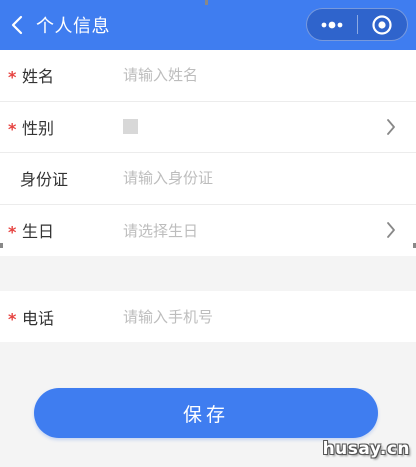 The width and height of the screenshot is (416, 467). Describe the element at coordinates (208, 231) in the screenshot. I see `birthday-row: * 生日 请选择生日` at that location.